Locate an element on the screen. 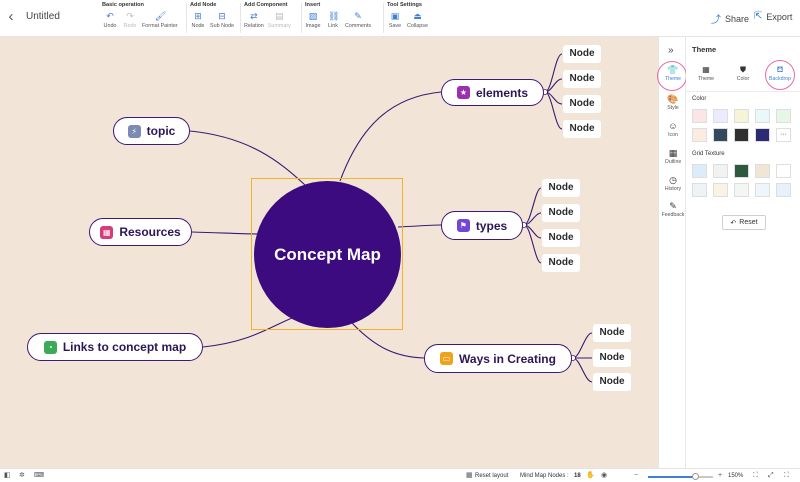 This screenshot has height=482, width=800. reset-layout-icon: ▦ is located at coordinates (469, 475).